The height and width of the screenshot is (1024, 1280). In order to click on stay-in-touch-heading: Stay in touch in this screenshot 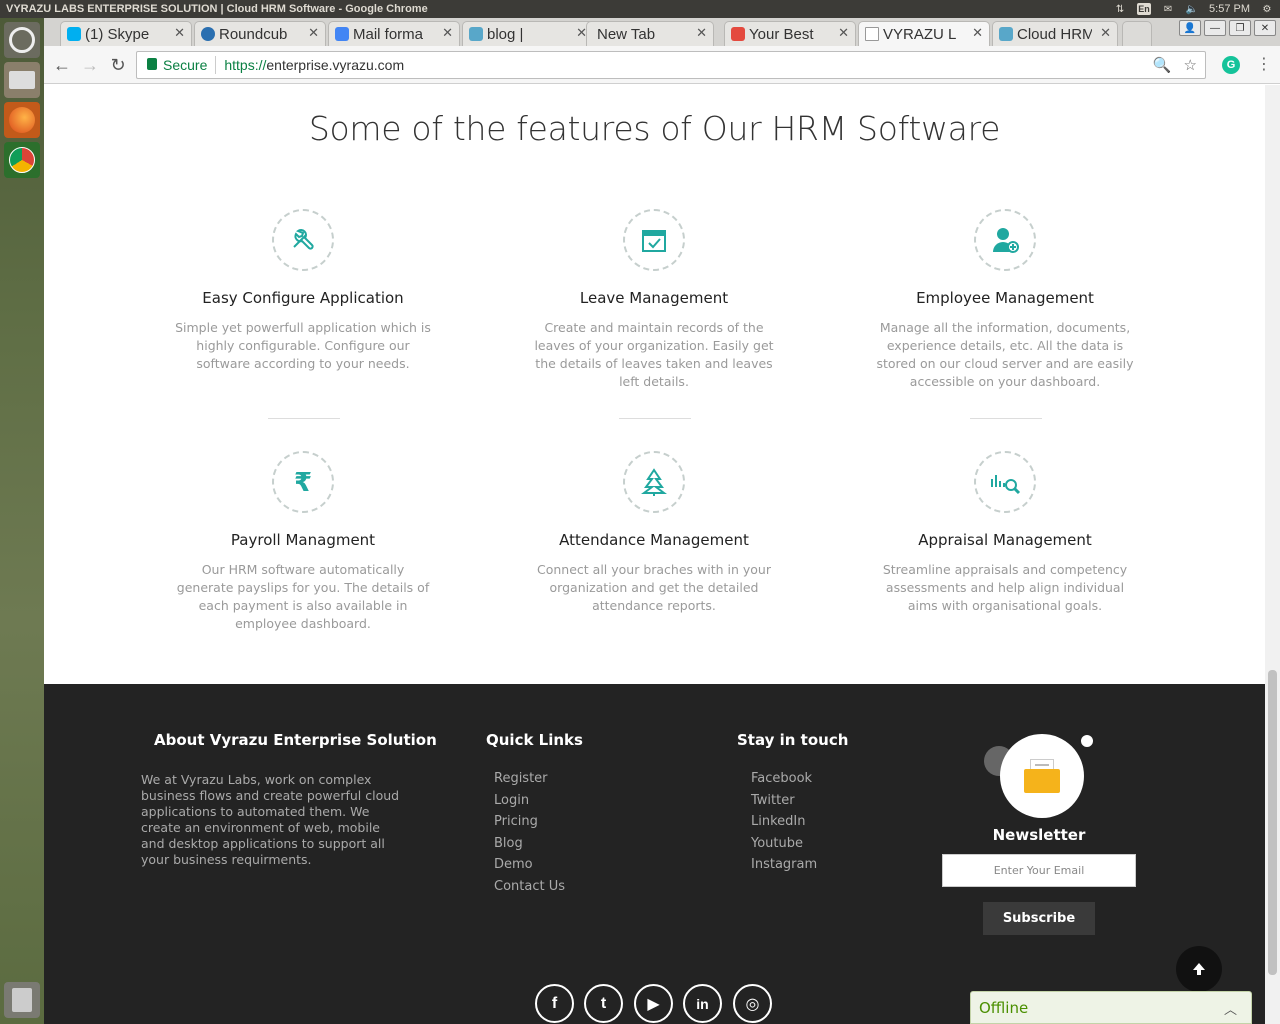, I will do `click(793, 740)`.